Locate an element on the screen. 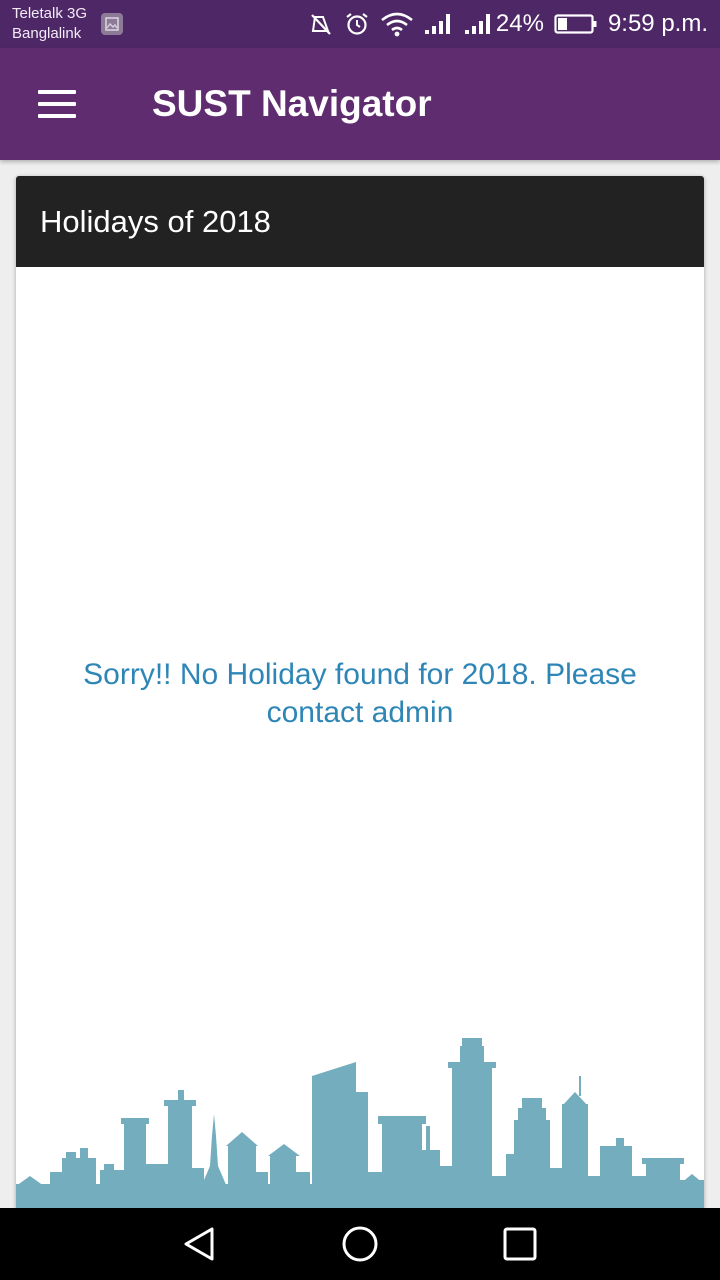 The height and width of the screenshot is (1280, 720). alarm-icon is located at coordinates (357, 24).